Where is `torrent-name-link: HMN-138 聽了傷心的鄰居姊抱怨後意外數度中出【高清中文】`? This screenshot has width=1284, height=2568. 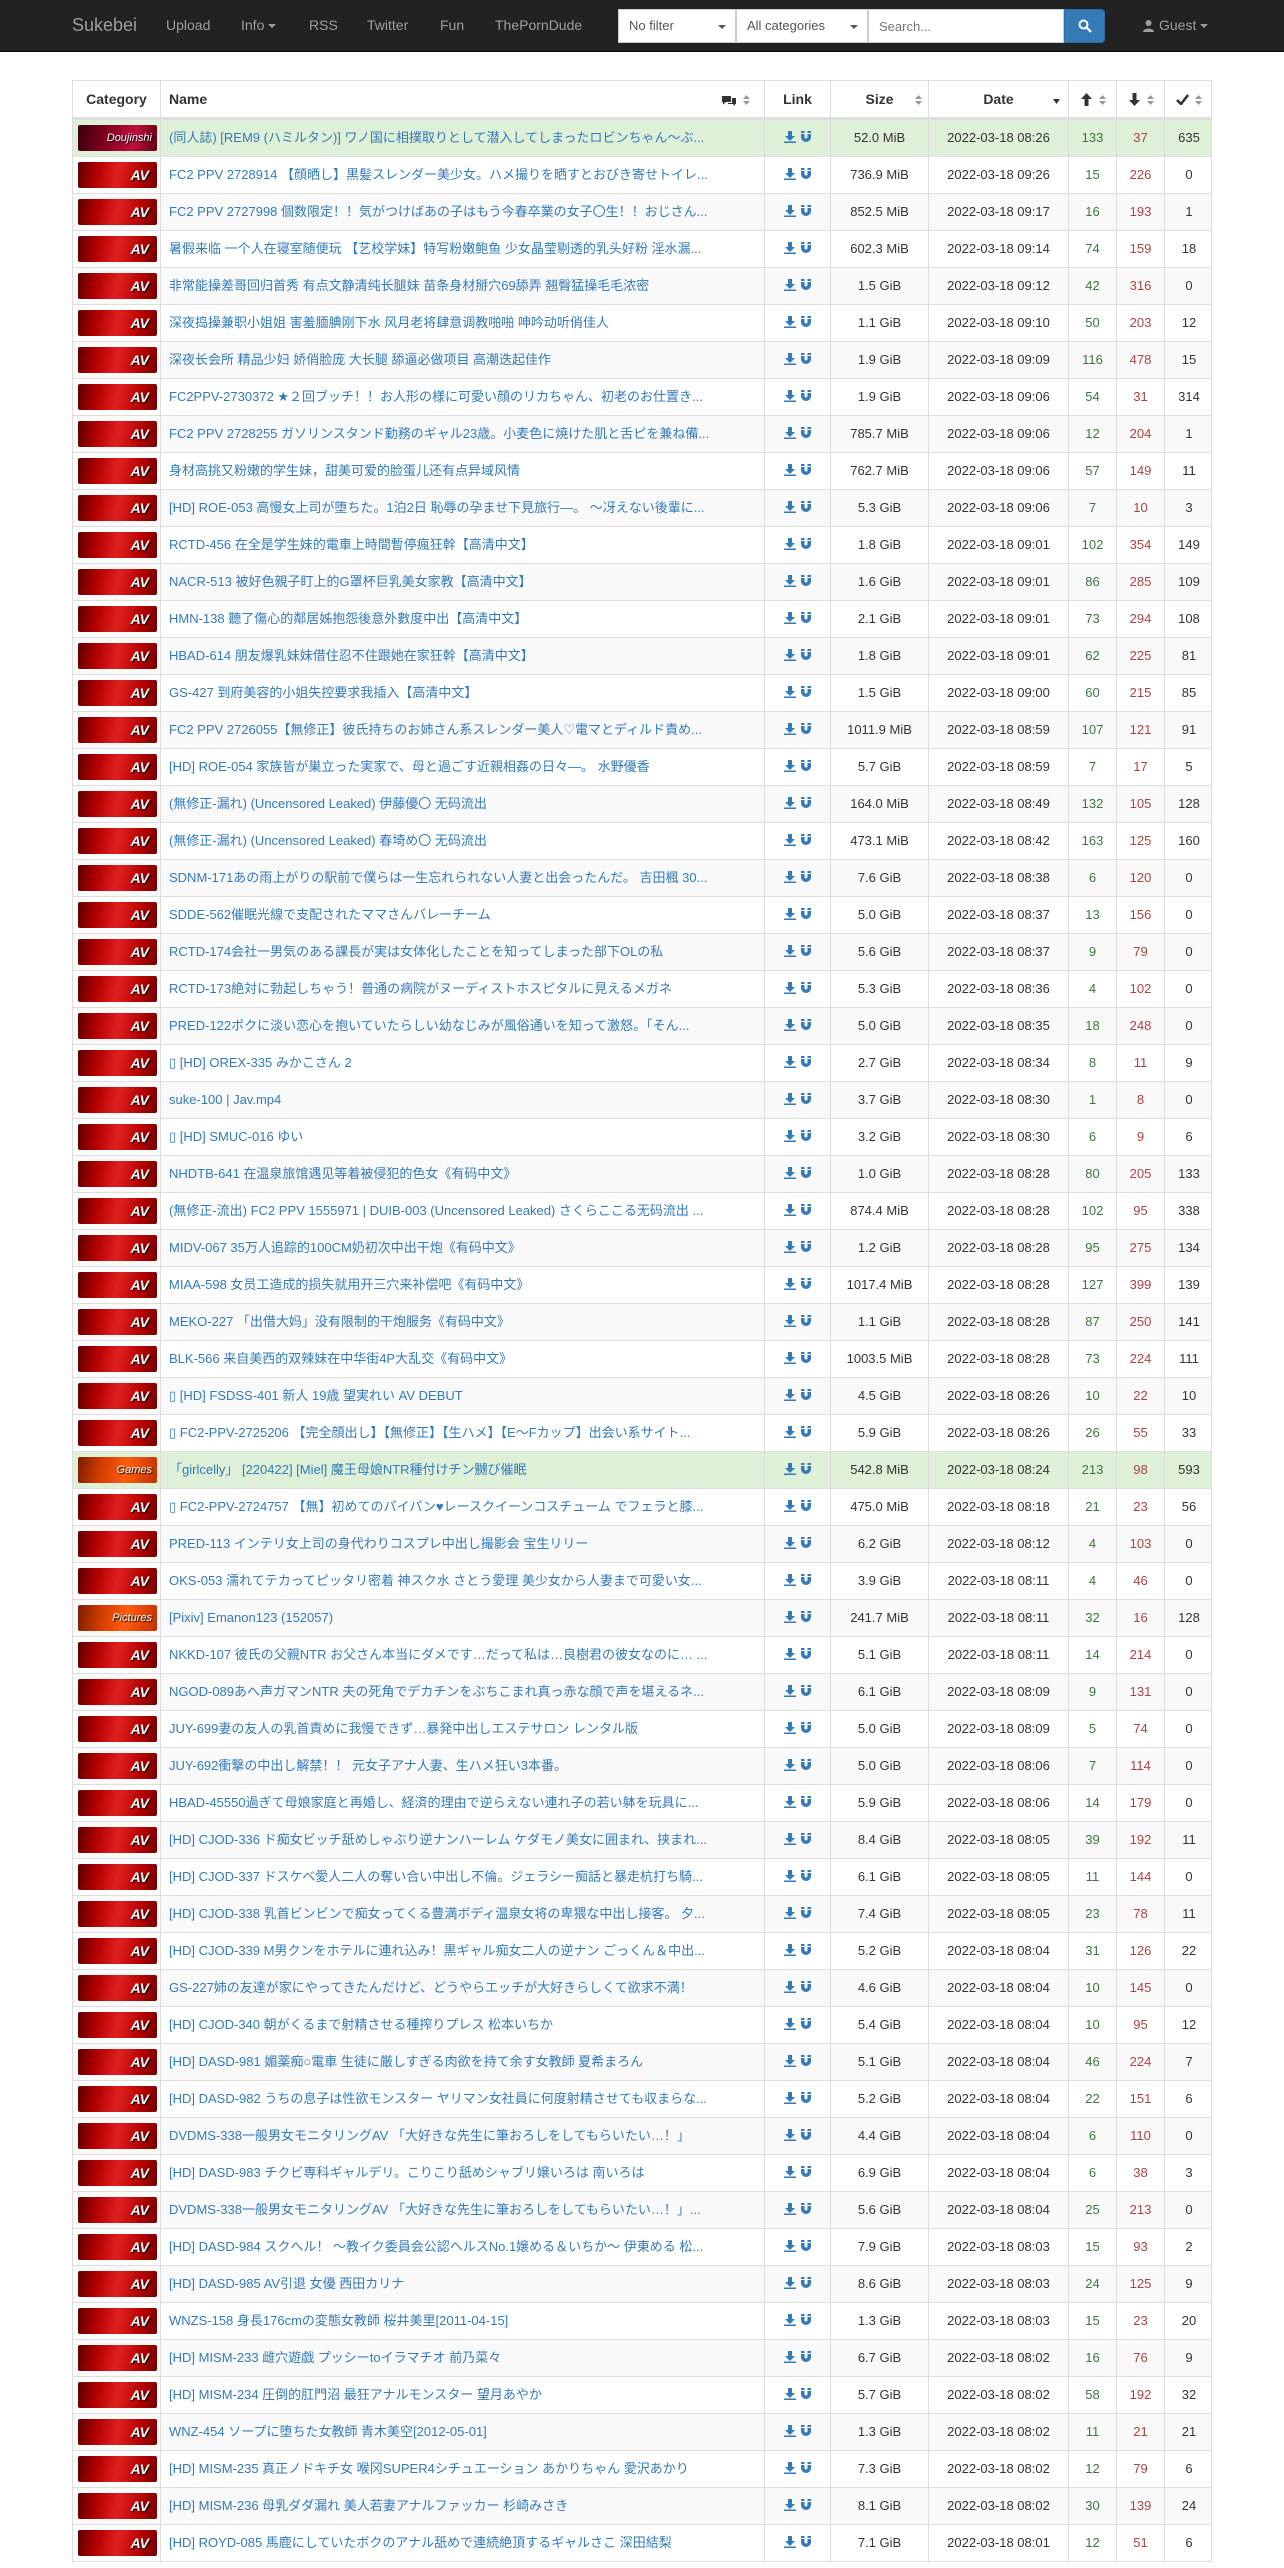
torrent-name-link: HMN-138 聽了傷心的鄰居姊抱怨後意外數度中出【高清中文】 is located at coordinates (463, 619).